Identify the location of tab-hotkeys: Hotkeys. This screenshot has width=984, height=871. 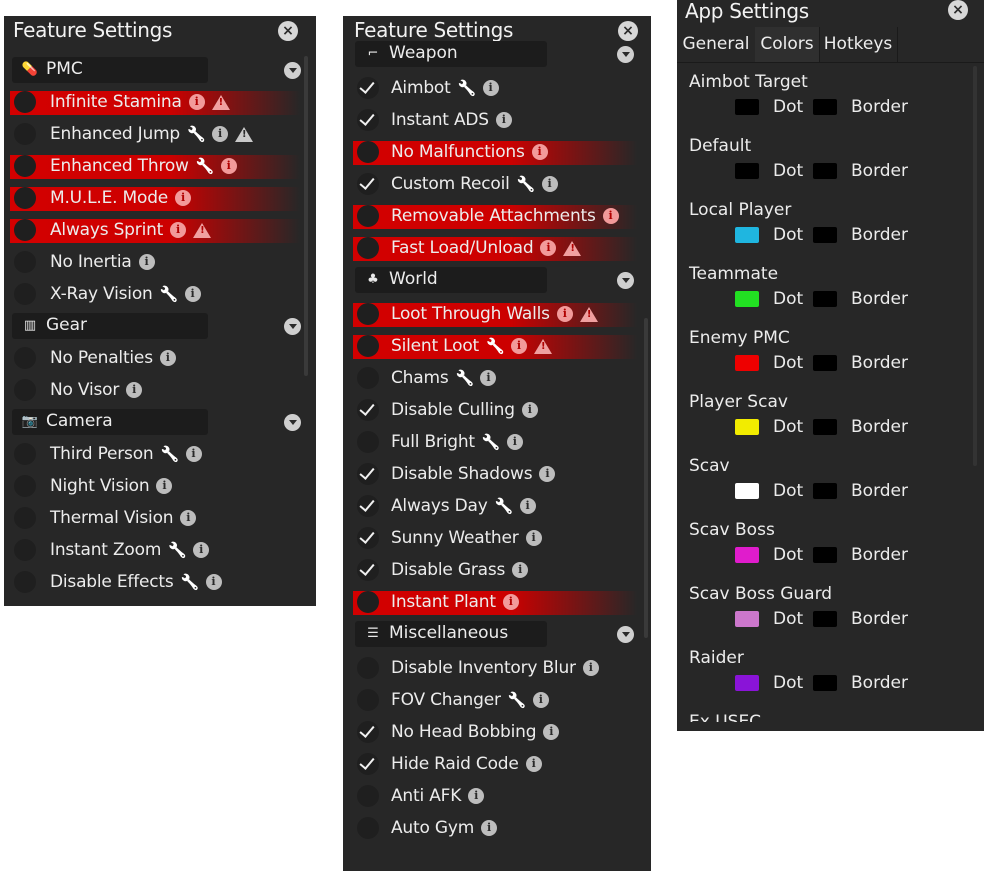
(858, 44).